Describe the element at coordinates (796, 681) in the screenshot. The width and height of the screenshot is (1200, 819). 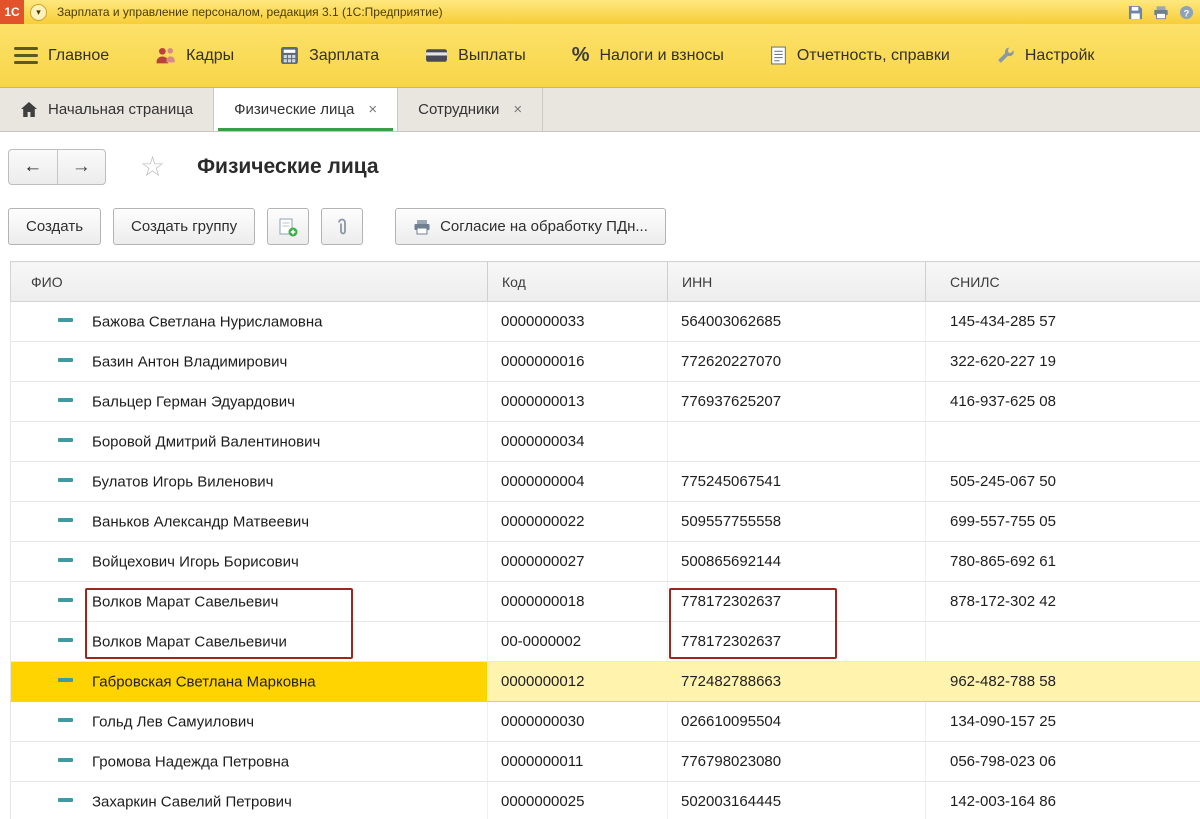
I see `cell-inn: 772482788663` at that location.